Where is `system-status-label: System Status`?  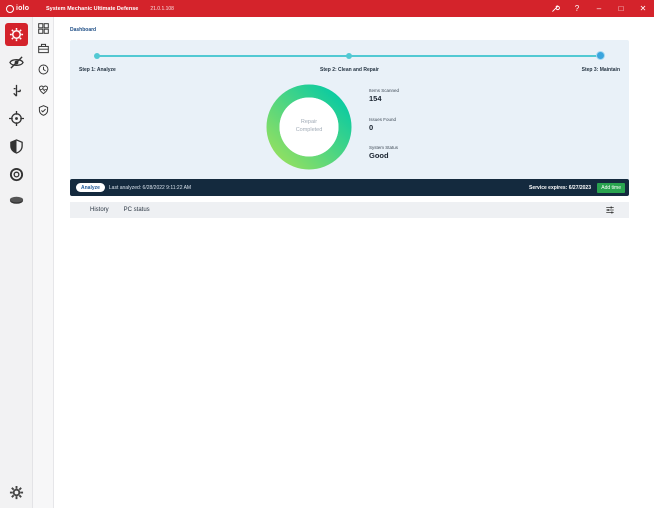 system-status-label: System Status is located at coordinates (384, 147).